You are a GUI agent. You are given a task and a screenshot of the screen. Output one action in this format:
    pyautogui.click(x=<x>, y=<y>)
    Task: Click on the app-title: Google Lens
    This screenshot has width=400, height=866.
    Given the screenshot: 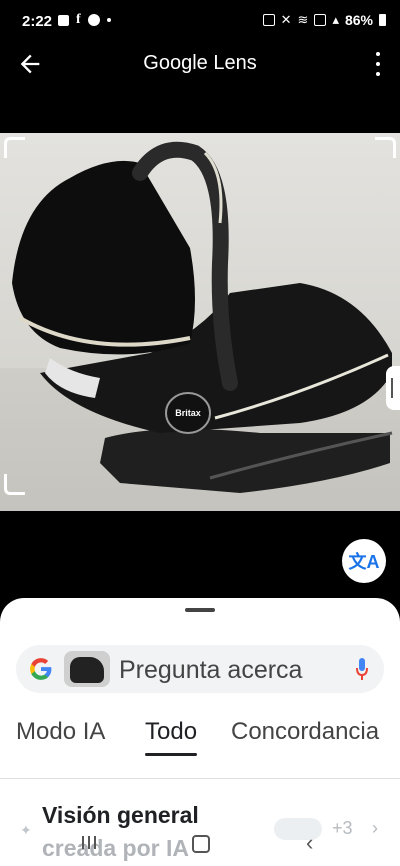 What is the action you would take?
    pyautogui.click(x=200, y=63)
    